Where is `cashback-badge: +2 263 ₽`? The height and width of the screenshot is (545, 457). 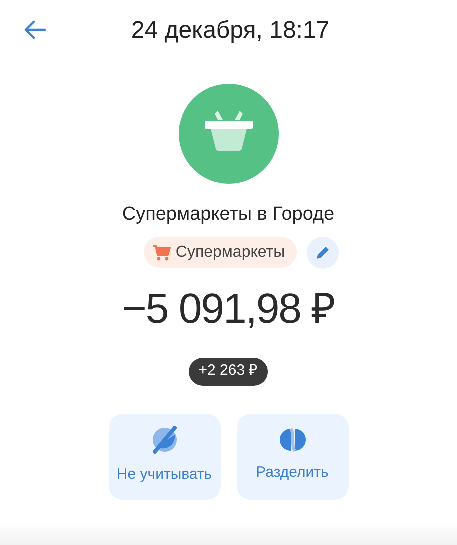 cashback-badge: +2 263 ₽ is located at coordinates (228, 372).